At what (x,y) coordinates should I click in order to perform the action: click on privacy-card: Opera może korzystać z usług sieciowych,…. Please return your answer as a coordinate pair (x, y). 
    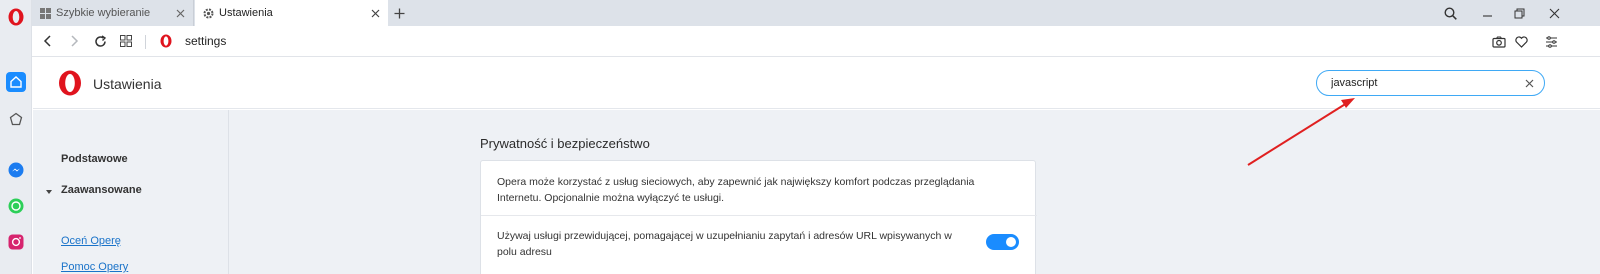
    Looking at the image, I should click on (758, 217).